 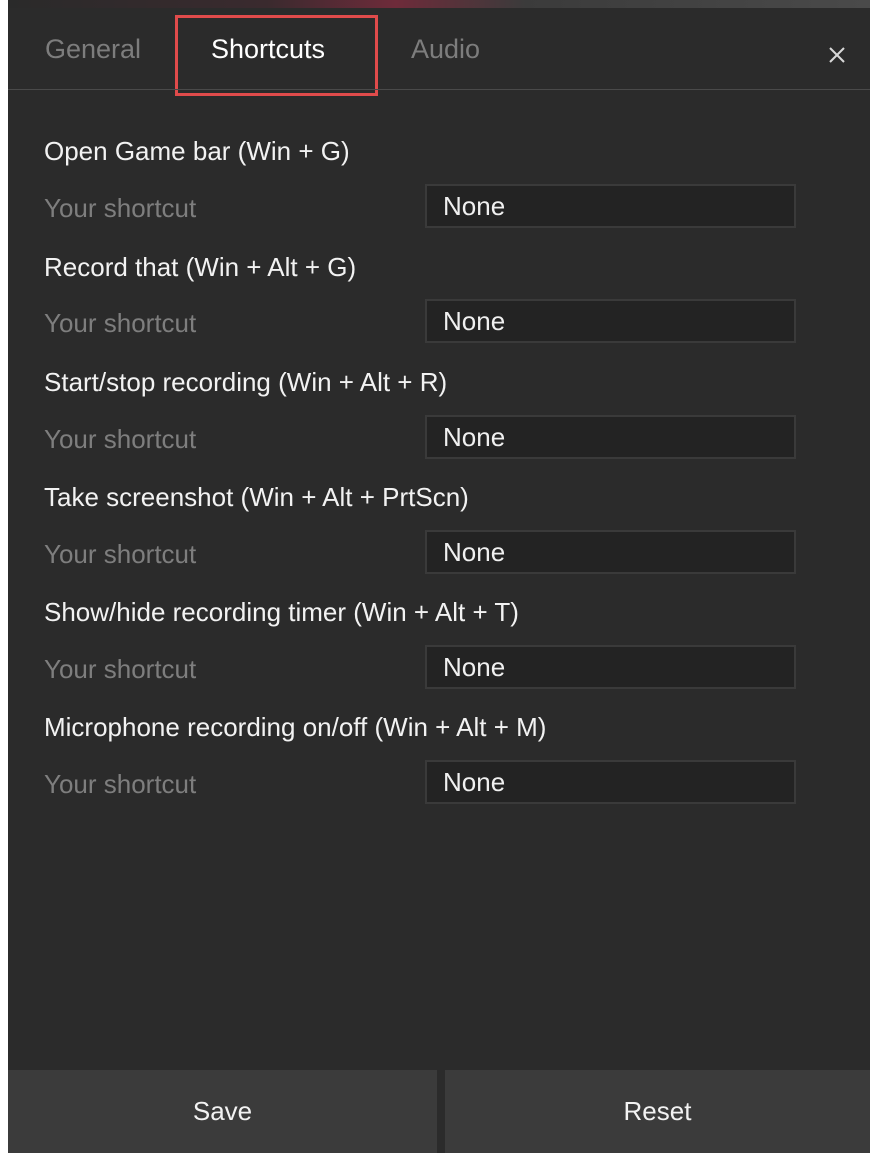 I want to click on tab-audio: Audio, so click(x=445, y=49).